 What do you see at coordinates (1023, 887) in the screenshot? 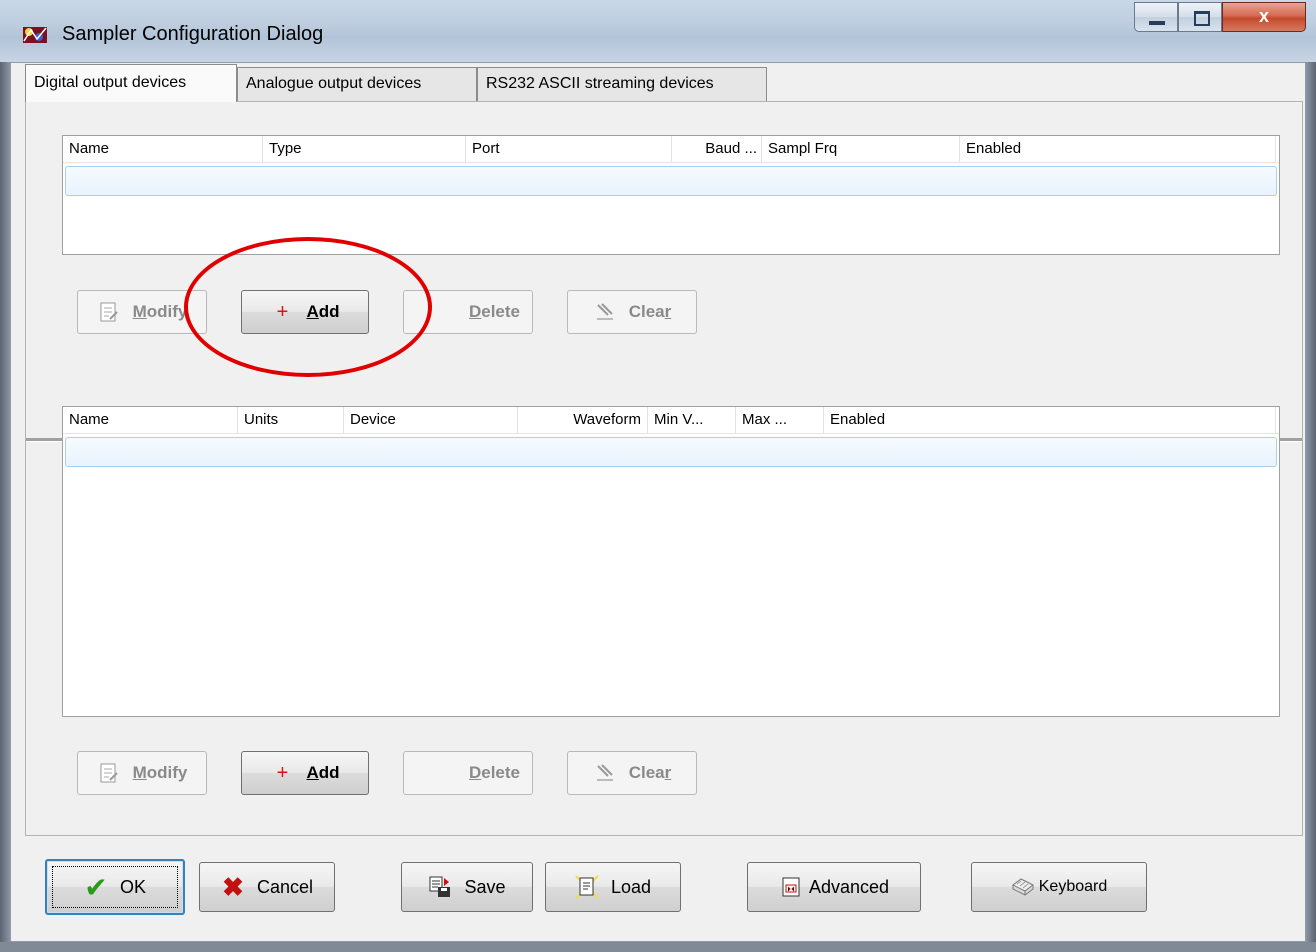
I see `keyboard-icon` at bounding box center [1023, 887].